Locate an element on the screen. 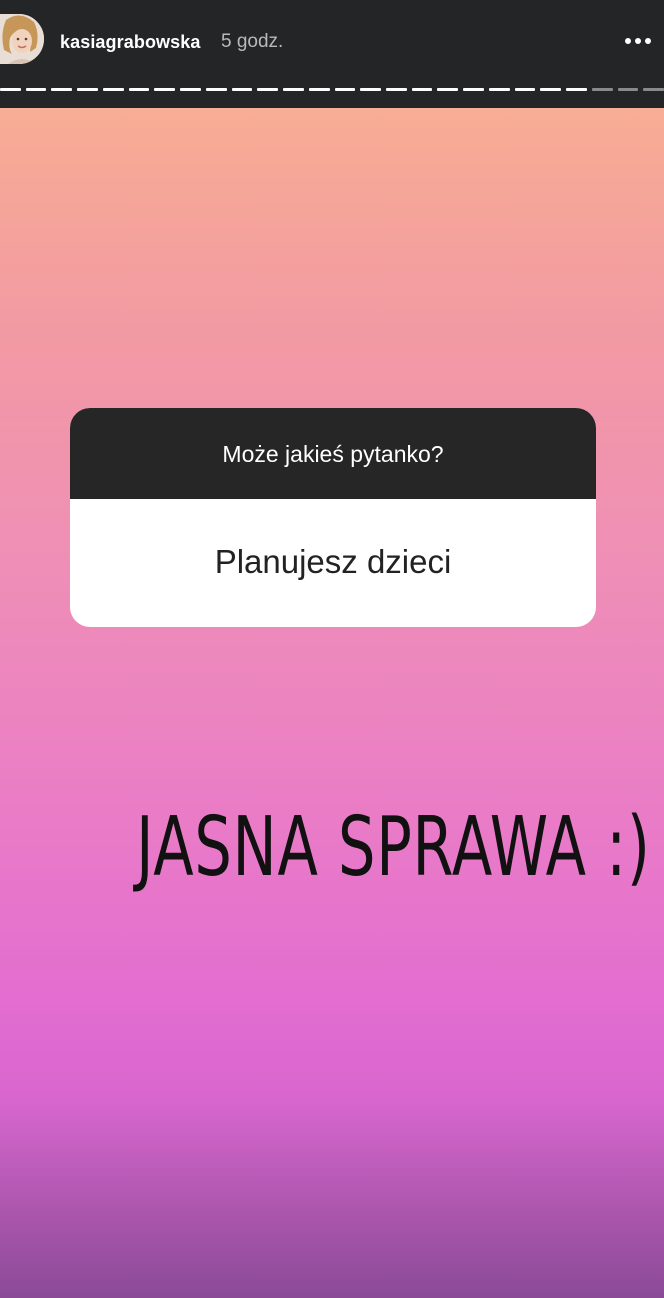 This screenshot has width=664, height=1298. avatar-image is located at coordinates (22, 39).